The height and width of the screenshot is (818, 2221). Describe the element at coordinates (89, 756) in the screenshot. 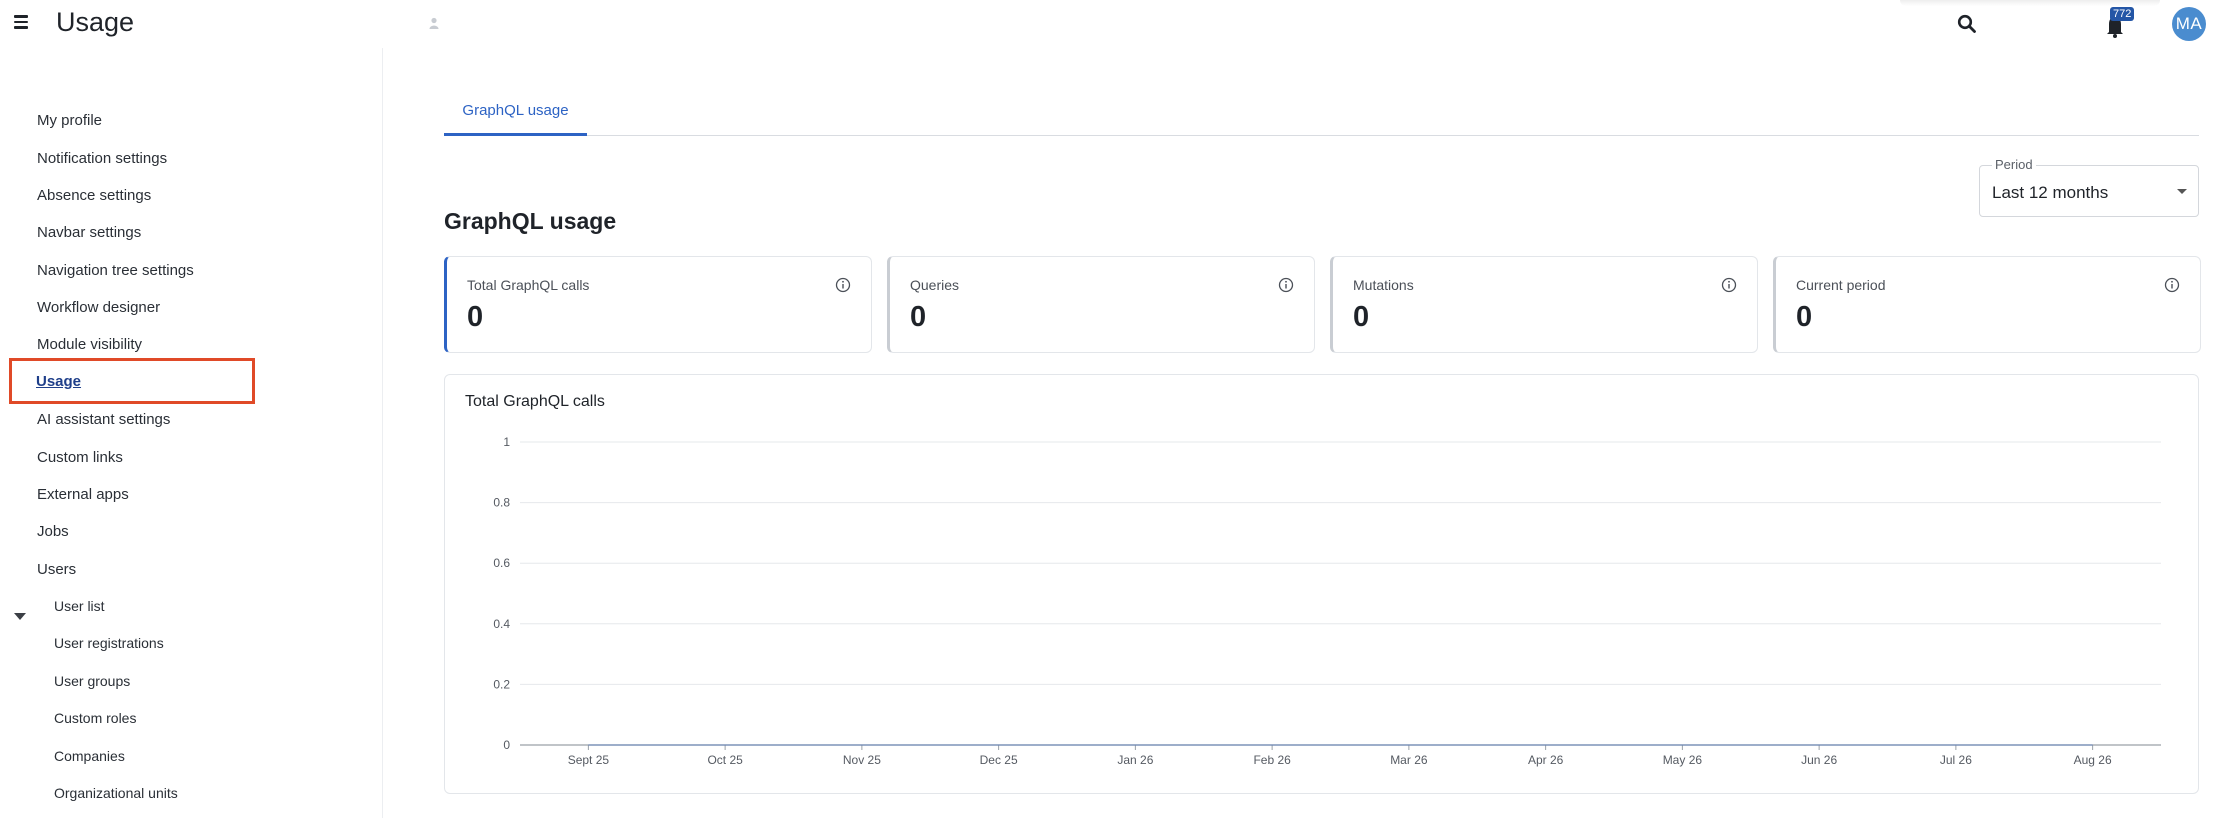

I see `sidebar-subitem-companies: Companies` at that location.